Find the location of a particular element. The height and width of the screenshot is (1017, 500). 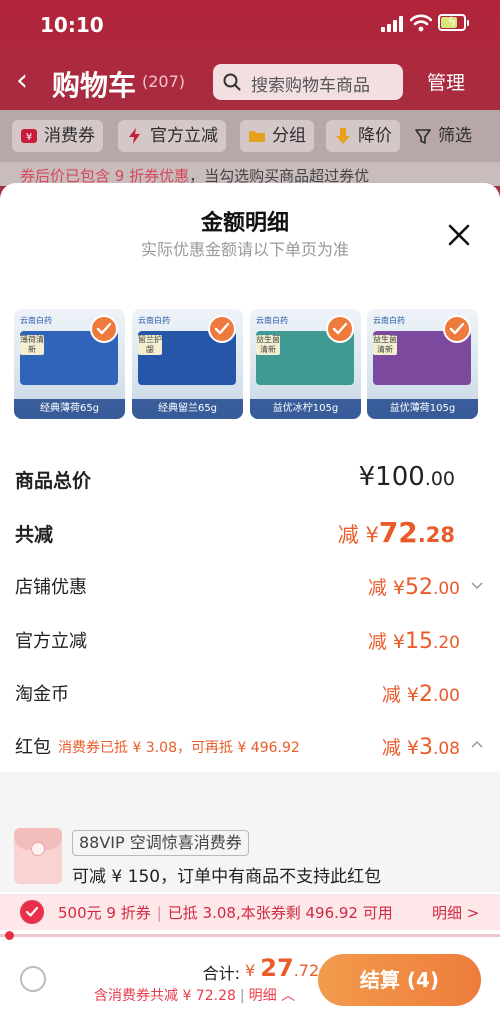

total-price-value: ¥100.00 is located at coordinates (407, 477).